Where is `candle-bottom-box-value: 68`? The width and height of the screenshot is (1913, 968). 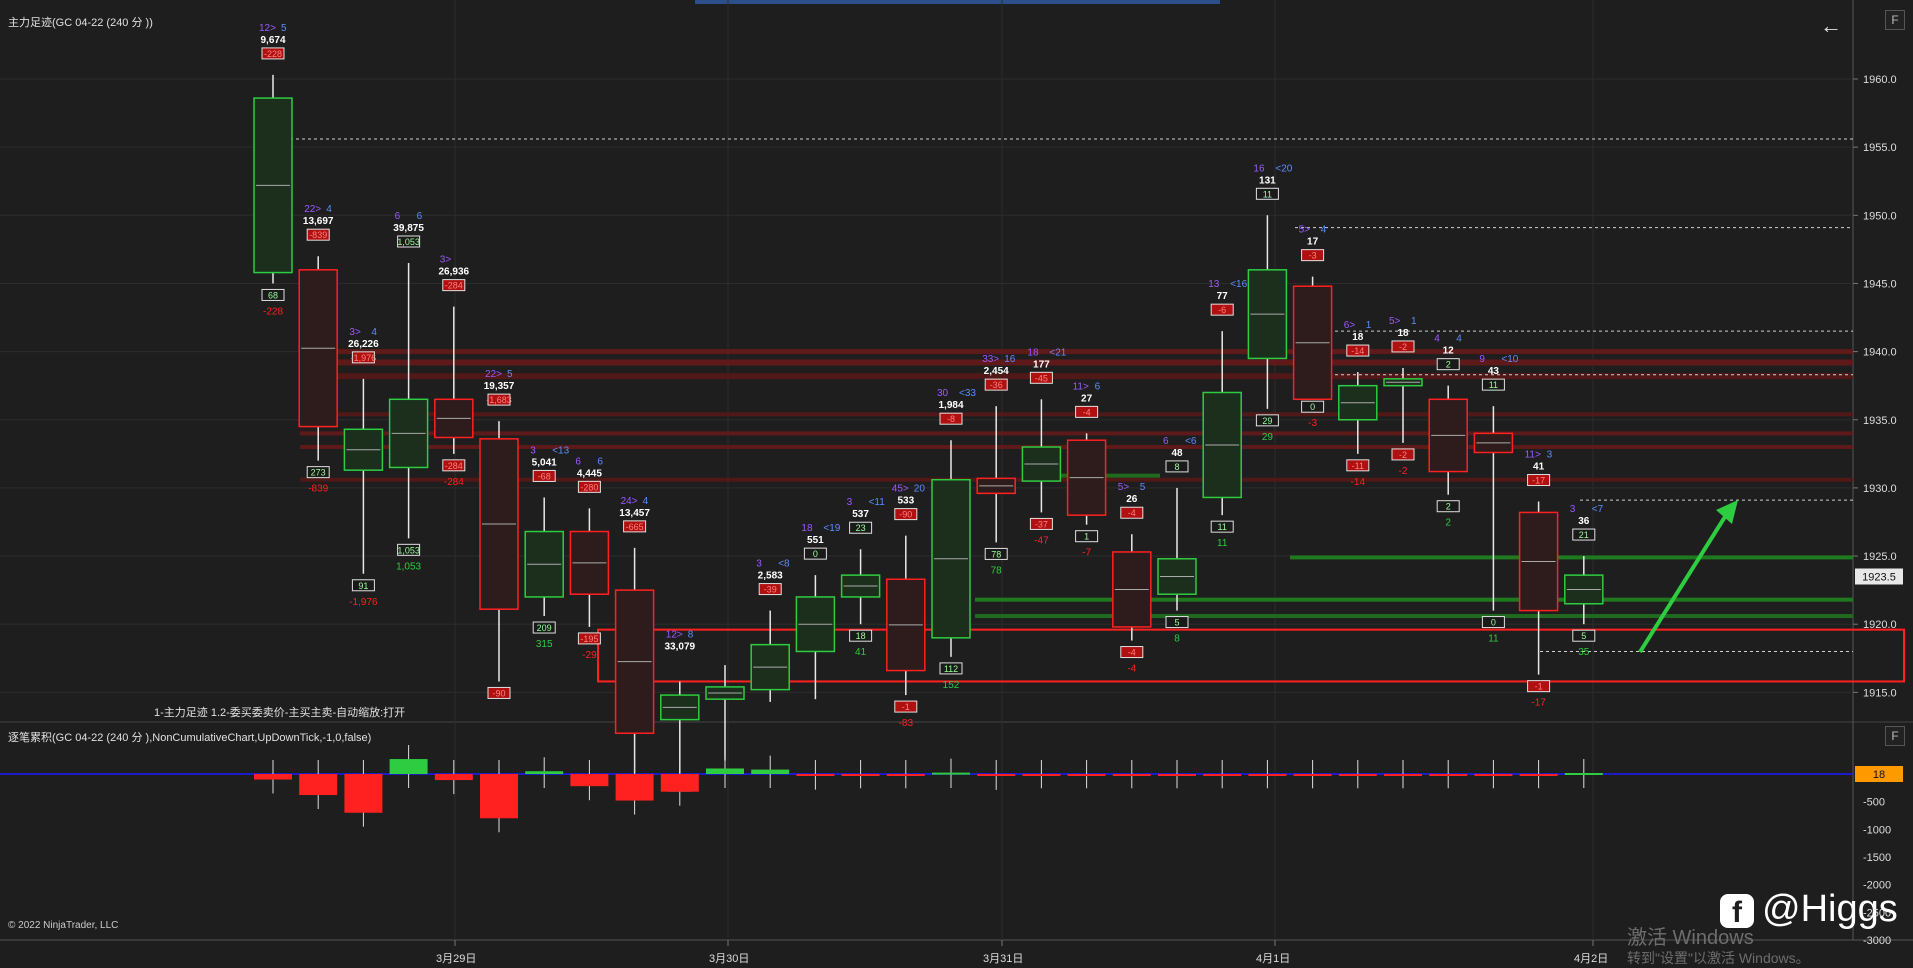 candle-bottom-box-value: 68 is located at coordinates (273, 295).